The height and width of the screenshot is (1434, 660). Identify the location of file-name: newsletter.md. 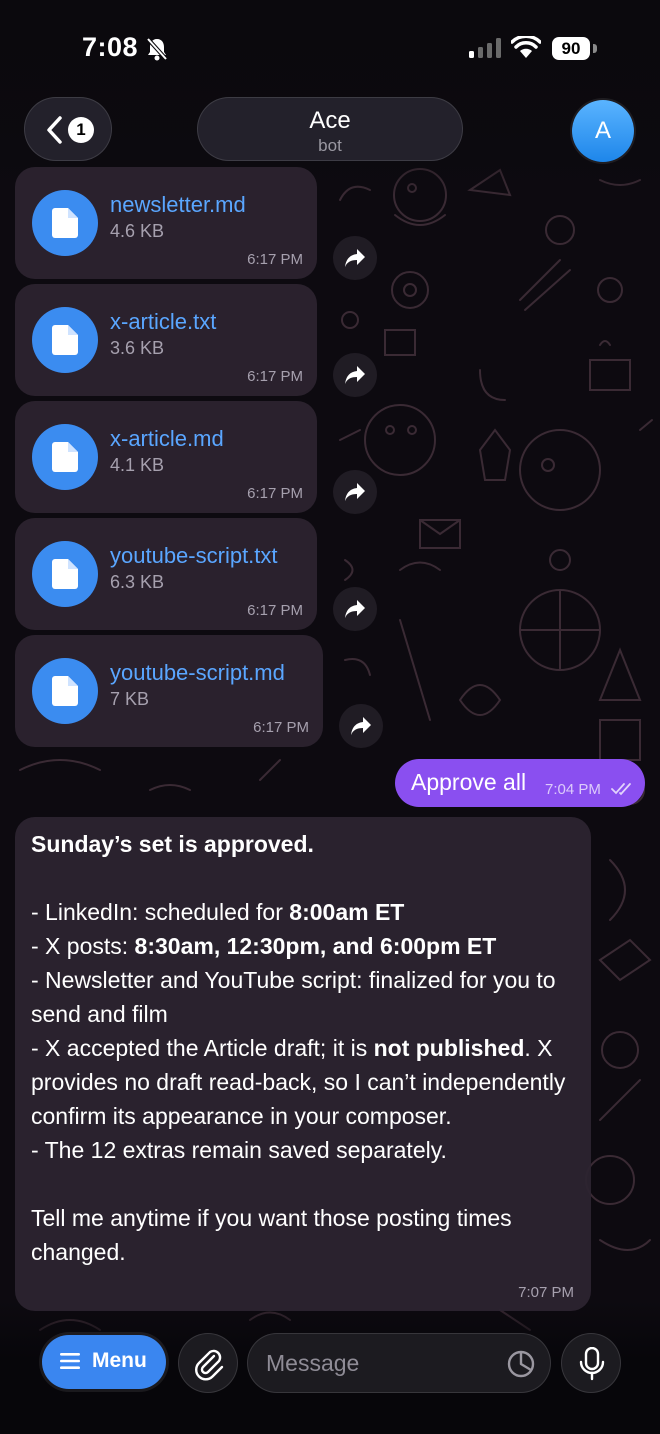
(178, 205).